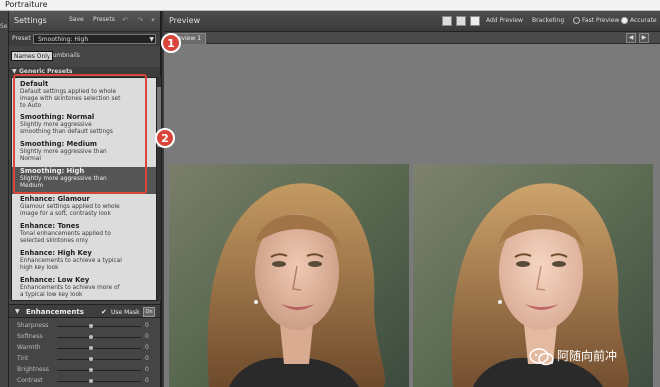 The height and width of the screenshot is (387, 660). What do you see at coordinates (548, 20) in the screenshot?
I see `bracketing-button: Bracketing` at bounding box center [548, 20].